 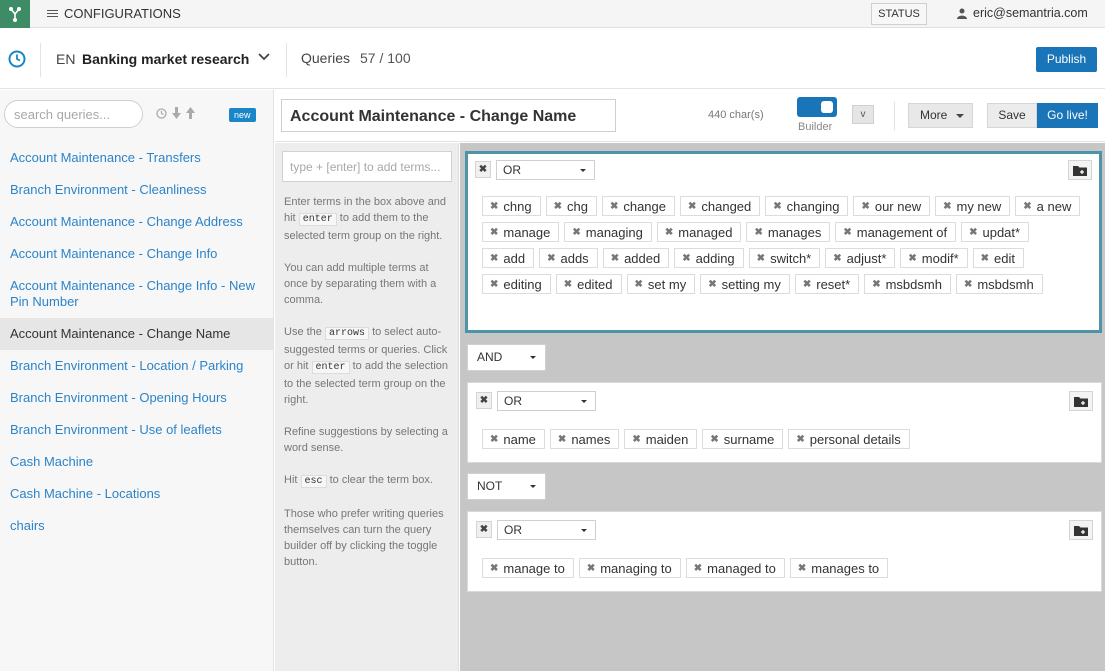 I want to click on query-list-item: Branch Environment - Cleanliness, so click(x=136, y=190).